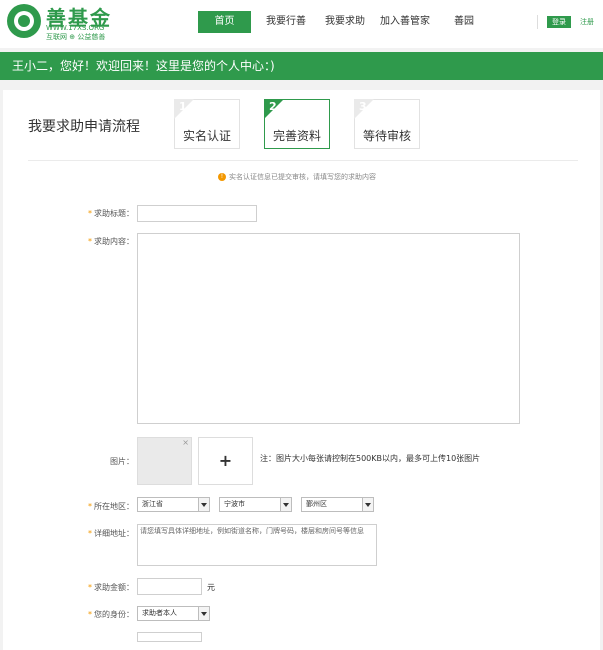 Image resolution: width=603 pixels, height=650 pixels. What do you see at coordinates (183, 106) in the screenshot?
I see `step-number: 1` at bounding box center [183, 106].